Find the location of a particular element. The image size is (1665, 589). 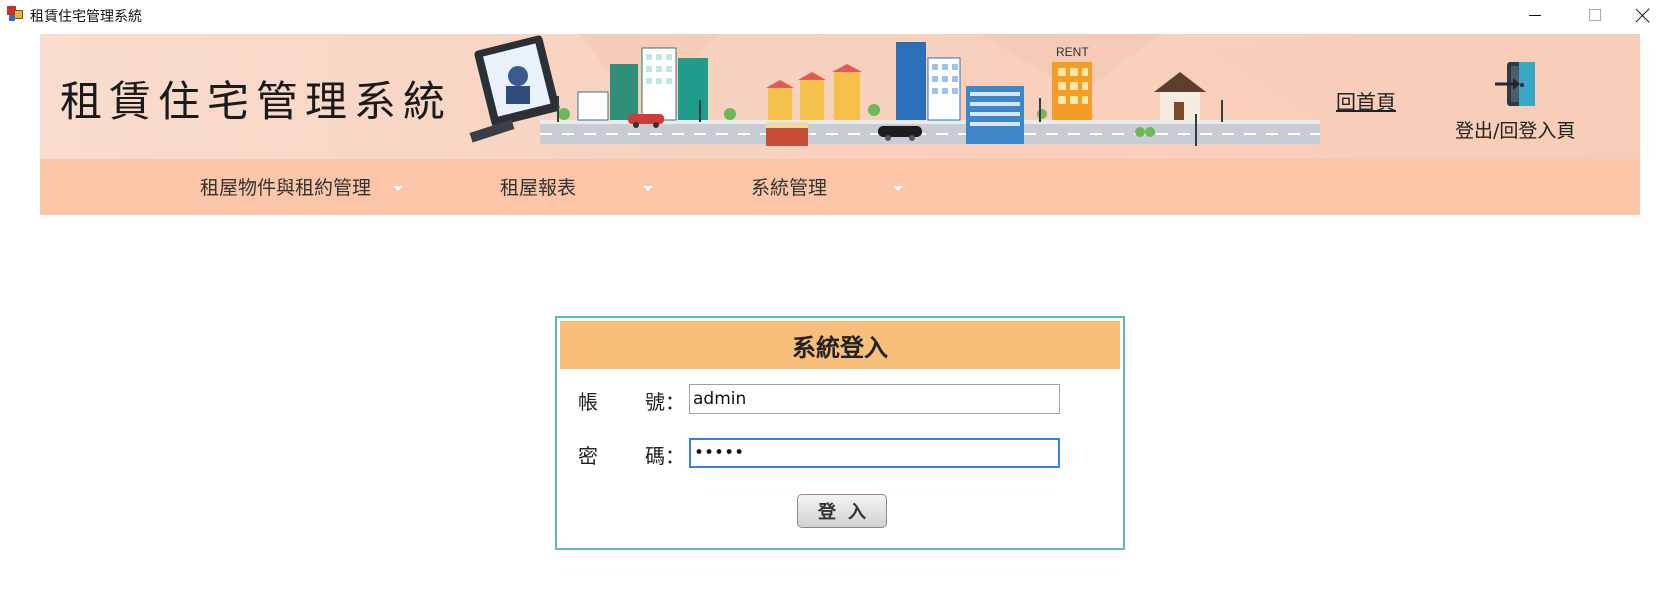

app-icon is located at coordinates (15, 14).